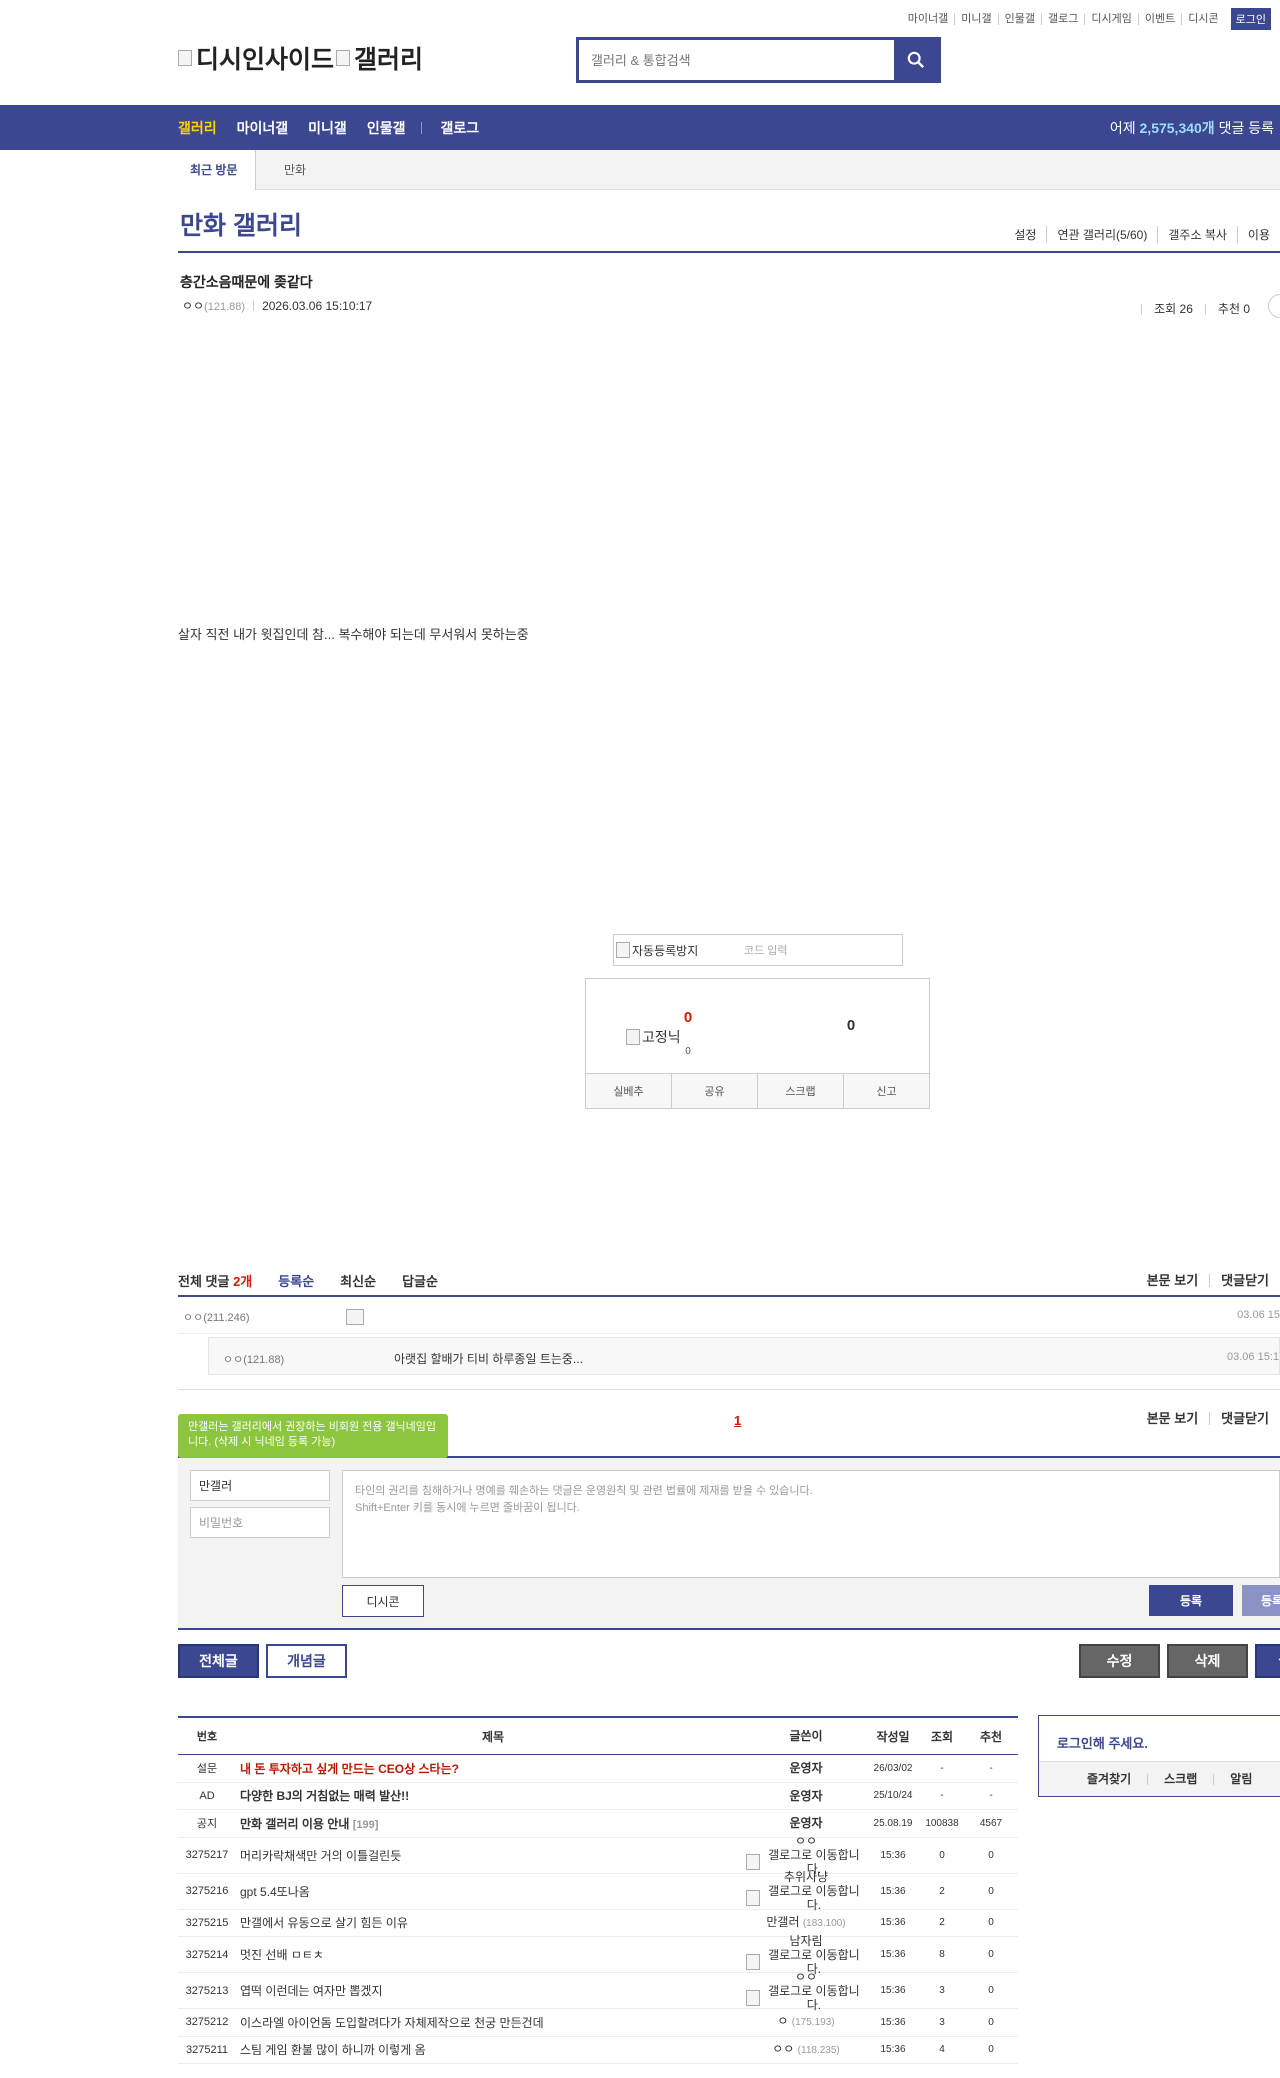  I want to click on row-title: 엽떡 이런데는 여자만 뽑겠지, so click(491, 1990).